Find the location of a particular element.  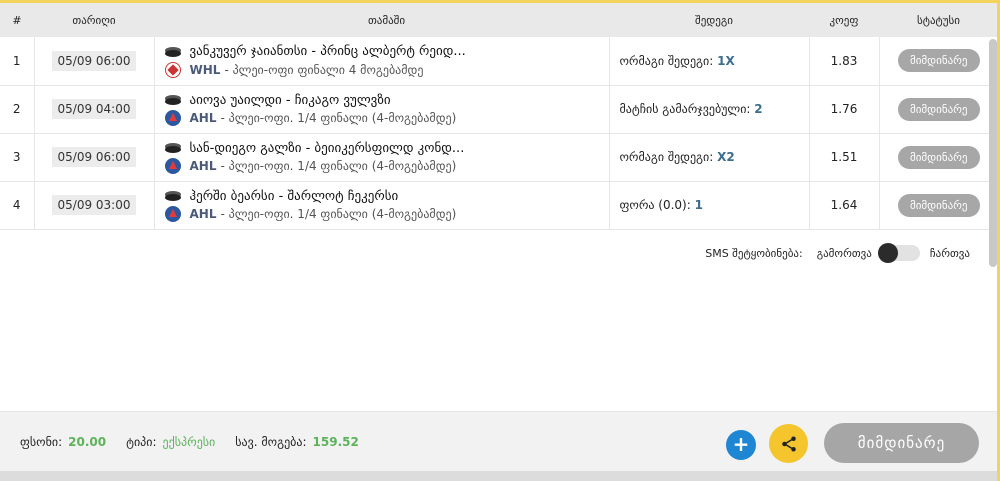

odd-value: 1.76 is located at coordinates (844, 109).